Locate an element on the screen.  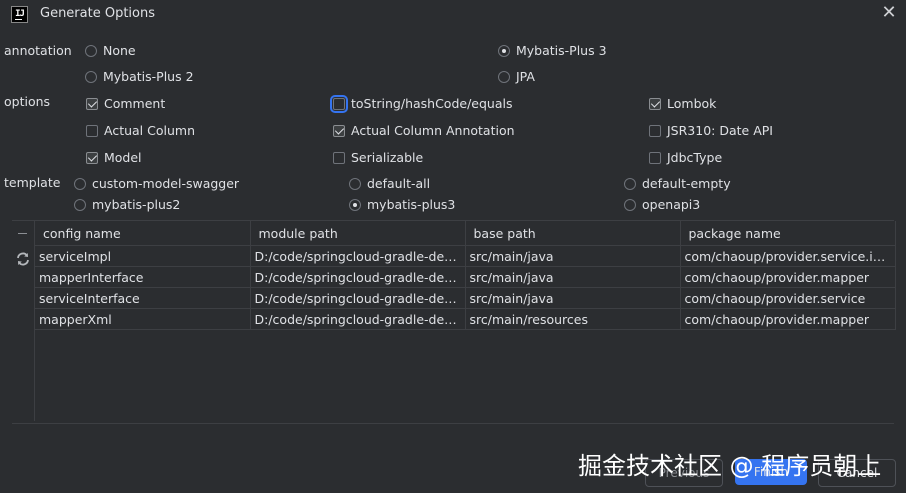
radio-label: JPA is located at coordinates (525, 76).